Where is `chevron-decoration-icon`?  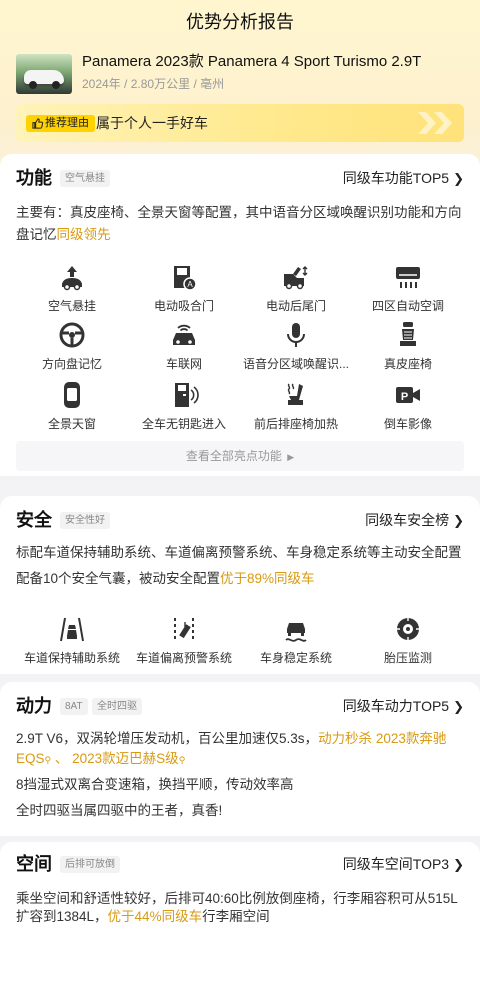 chevron-decoration-icon is located at coordinates (435, 123).